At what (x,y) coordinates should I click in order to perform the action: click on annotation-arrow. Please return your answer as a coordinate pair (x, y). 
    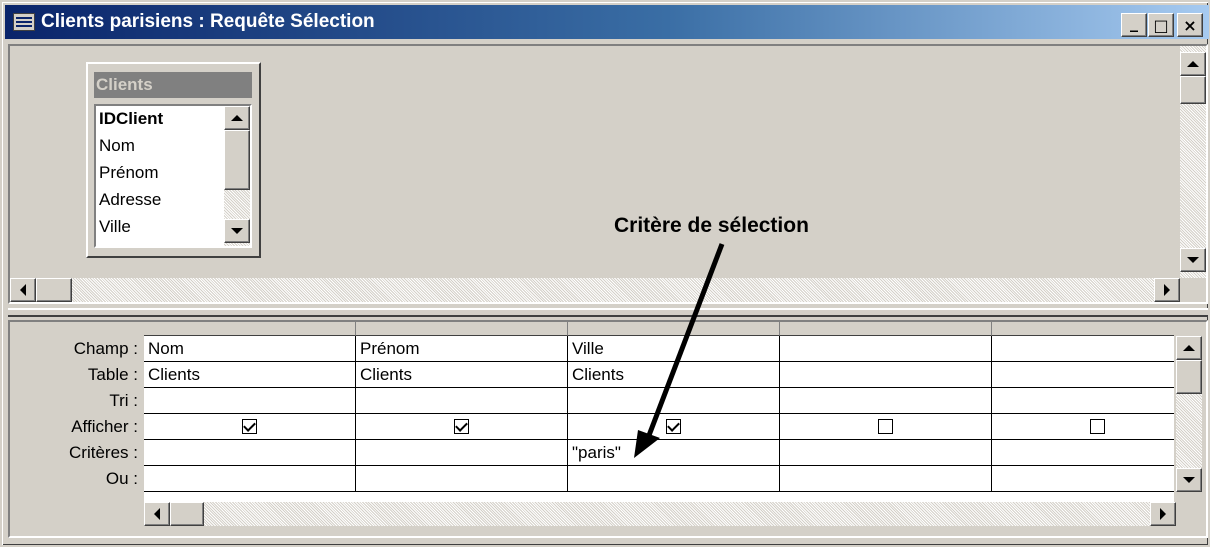
    Looking at the image, I should click on (679, 350).